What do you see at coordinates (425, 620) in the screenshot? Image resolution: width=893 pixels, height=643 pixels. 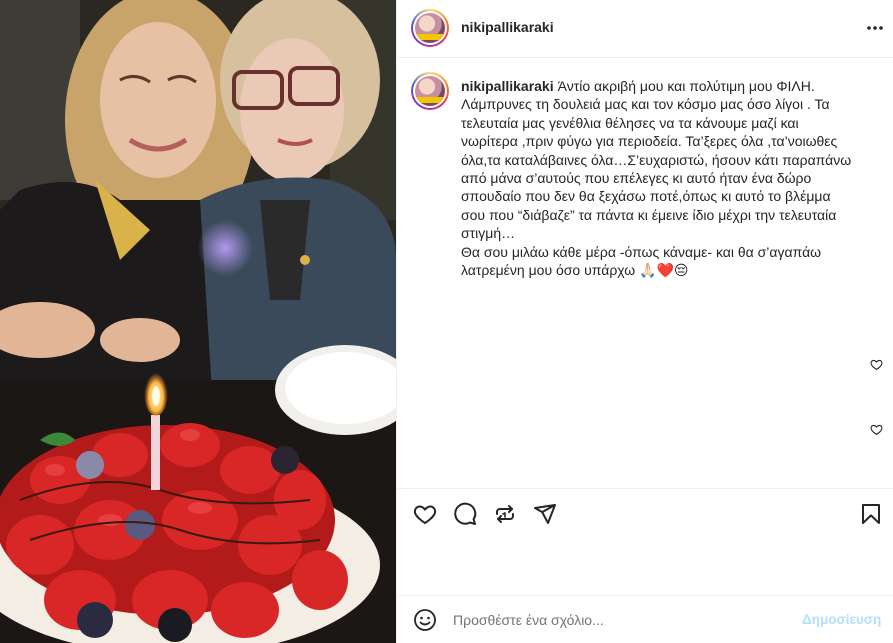 I see `emoji-icon` at bounding box center [425, 620].